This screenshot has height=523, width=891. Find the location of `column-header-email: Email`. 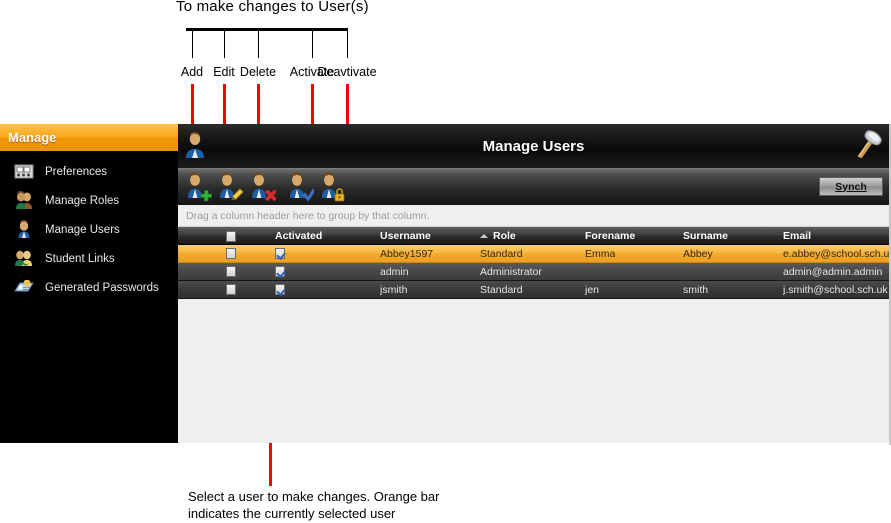

column-header-email: Email is located at coordinates (797, 236).